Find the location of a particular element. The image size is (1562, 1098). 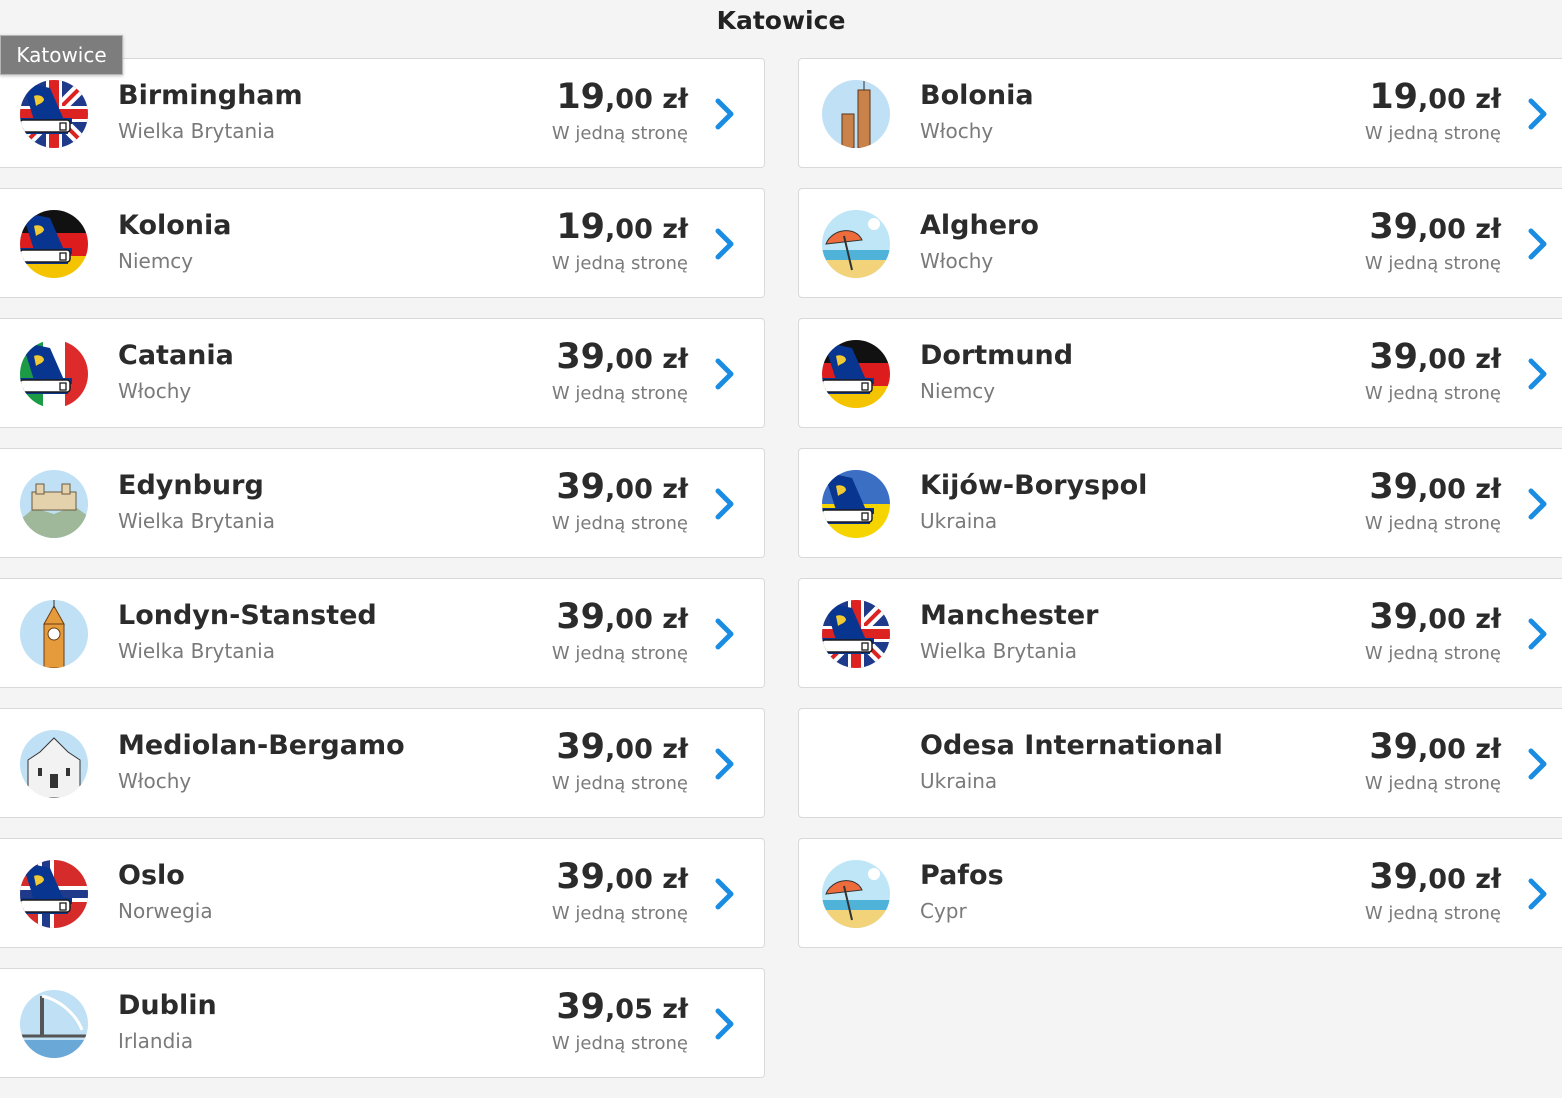

city-name: Bolonia is located at coordinates (977, 95).